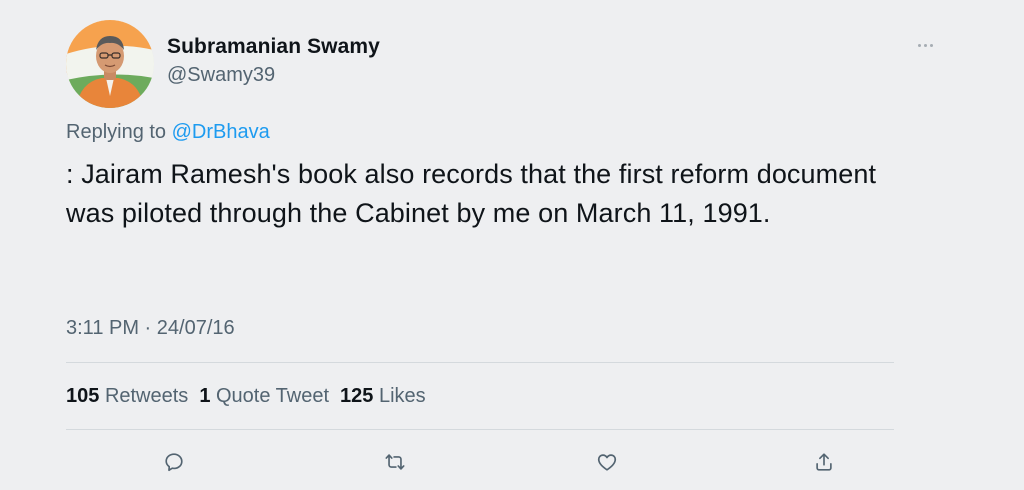 Image resolution: width=1024 pixels, height=490 pixels. I want to click on tweet-timestamp: 3:11 PM · 24/07/16, so click(150, 328).